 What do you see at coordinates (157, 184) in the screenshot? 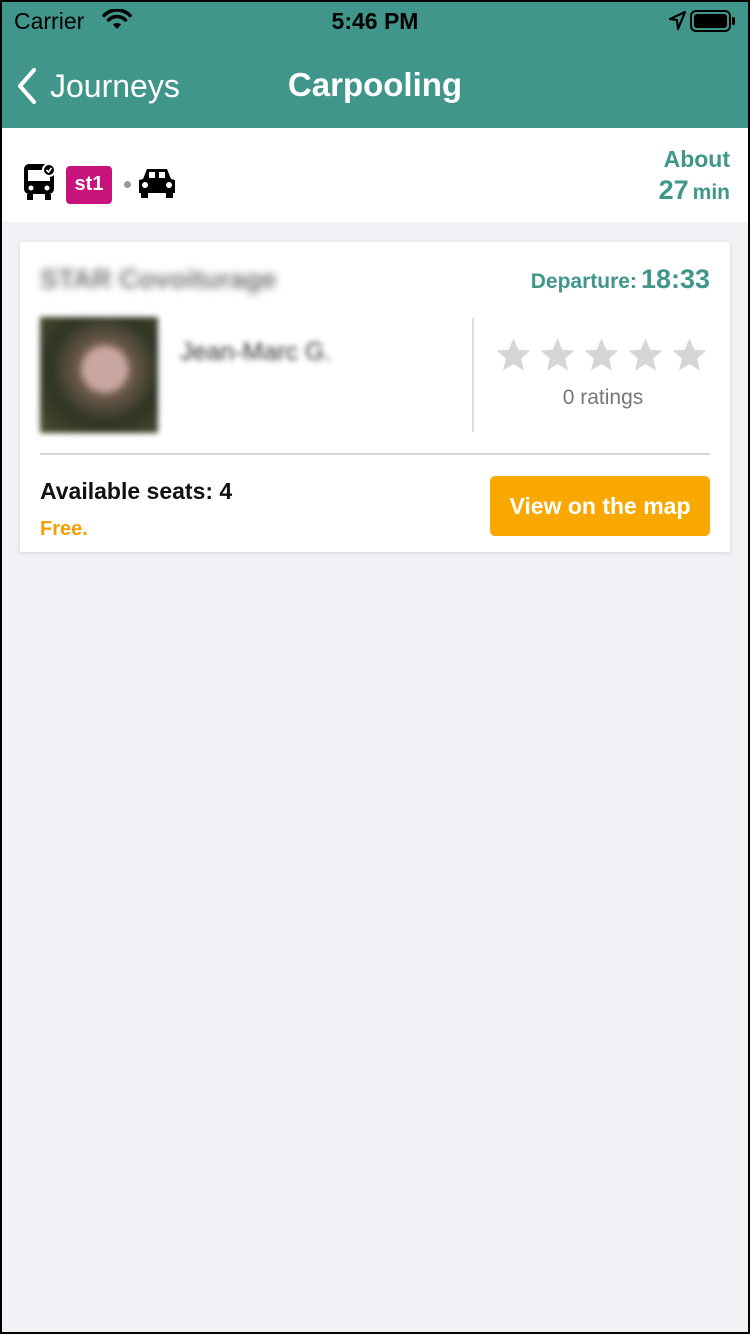
I see `car-icon` at bounding box center [157, 184].